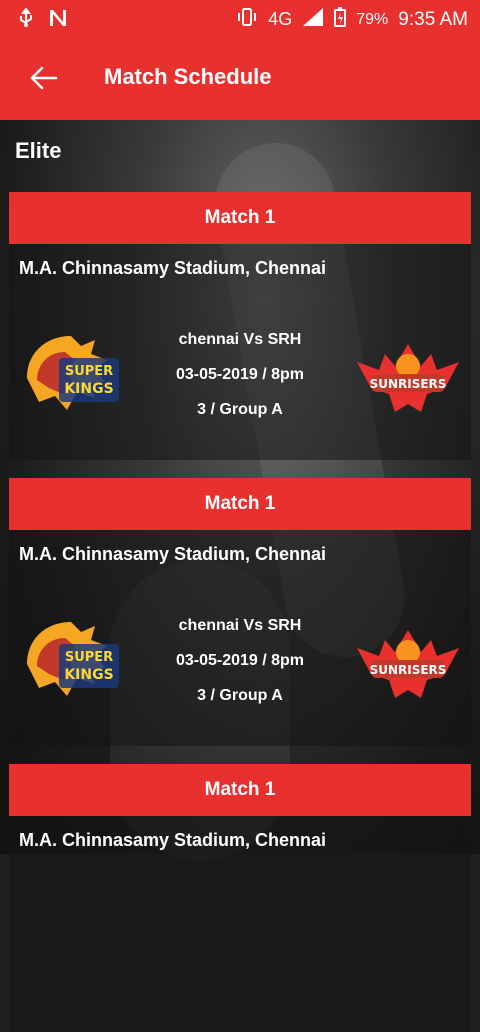 The width and height of the screenshot is (480, 1032). What do you see at coordinates (58, 20) in the screenshot?
I see `notification-n-icon` at bounding box center [58, 20].